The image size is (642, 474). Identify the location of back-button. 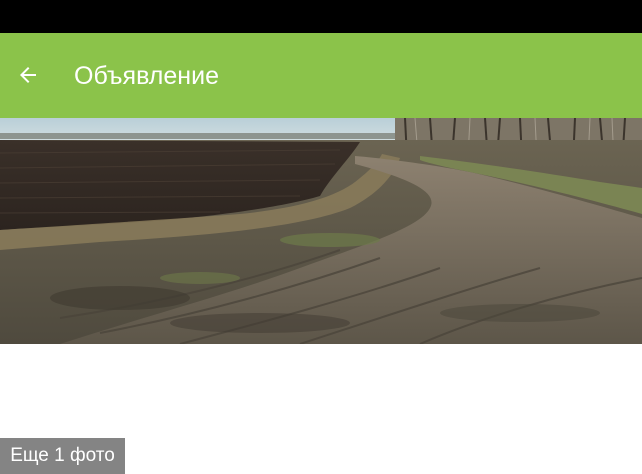
(28, 75).